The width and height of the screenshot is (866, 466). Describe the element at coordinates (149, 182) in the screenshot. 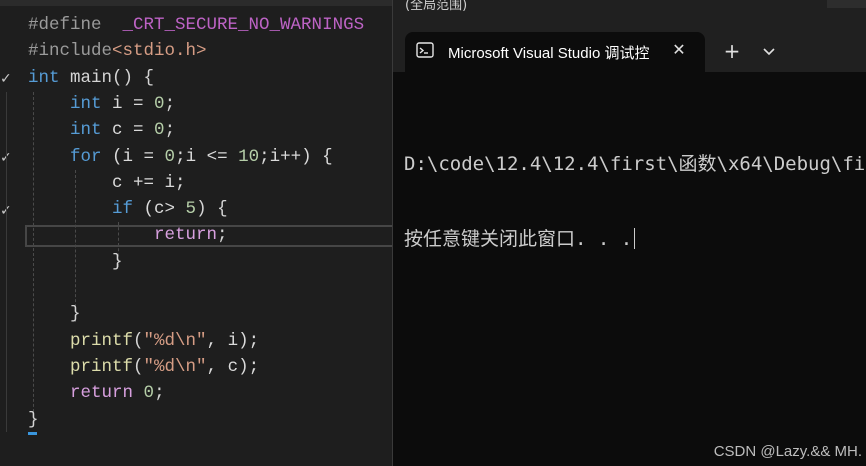

I see `code-token: c += i;` at that location.